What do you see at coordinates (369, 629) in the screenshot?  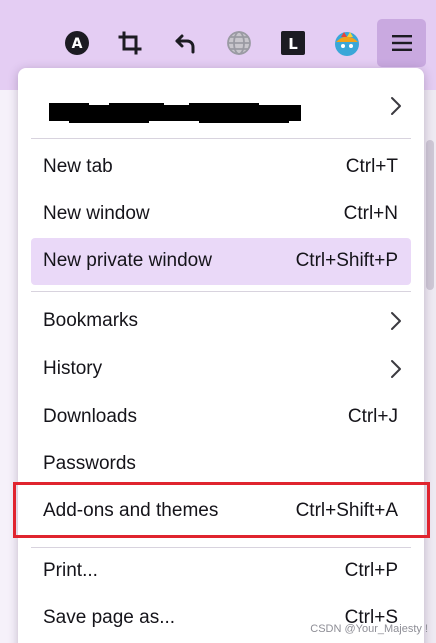 I see `watermark: CSDN @Your_Majesty !` at bounding box center [369, 629].